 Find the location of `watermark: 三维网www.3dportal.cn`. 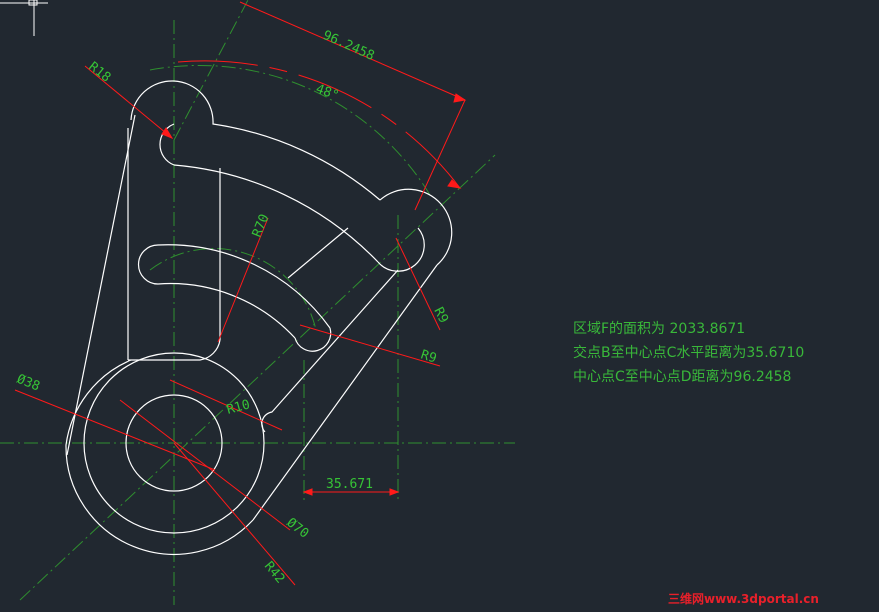

watermark: 三维网www.3dportal.cn is located at coordinates (743, 598).